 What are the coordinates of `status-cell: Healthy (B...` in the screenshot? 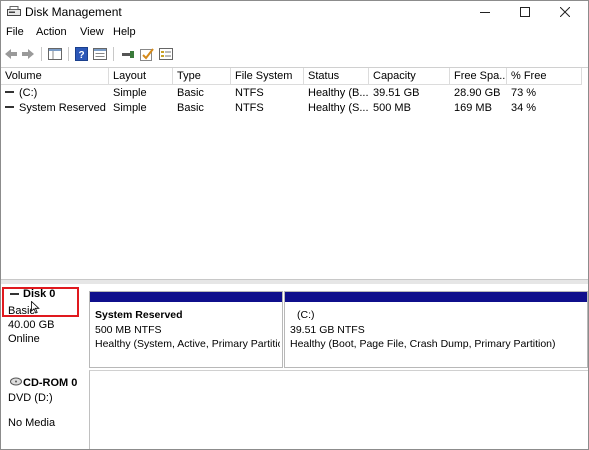 It's located at (338, 93).